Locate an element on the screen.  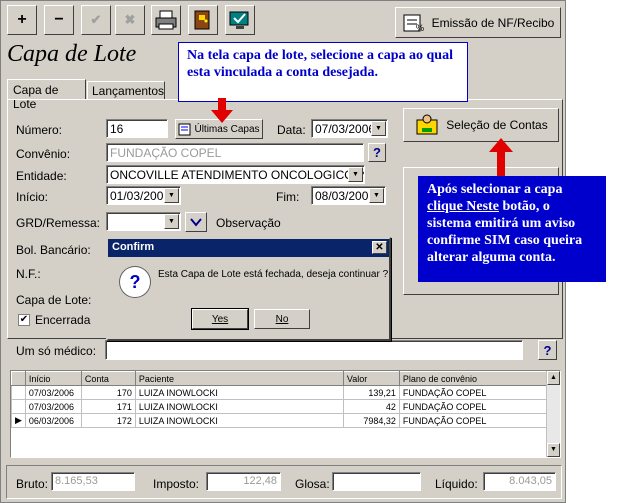
nf-label: N.F.: is located at coordinates (28, 274).